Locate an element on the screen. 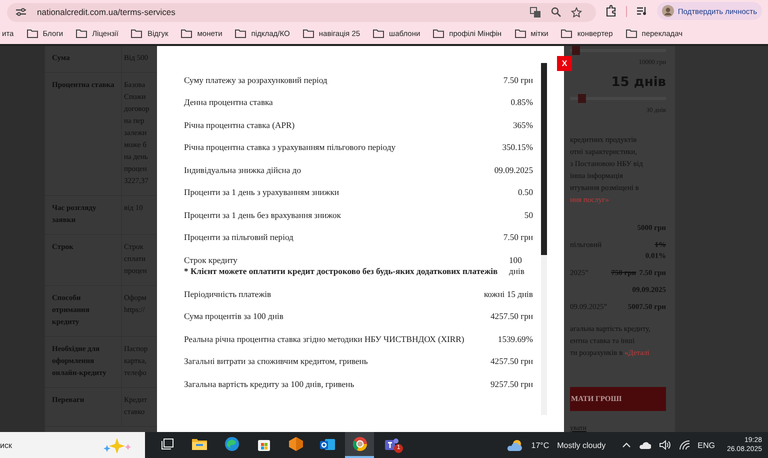 Image resolution: width=768 pixels, height=458 pixels. row-note: * Клієнт можете оплатити кредит достроково без будь-яких додаткових платежів is located at coordinates (341, 272).